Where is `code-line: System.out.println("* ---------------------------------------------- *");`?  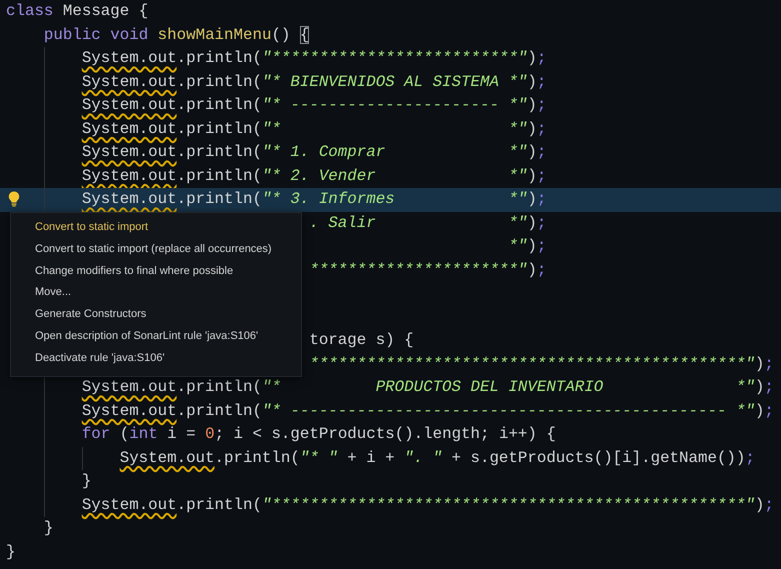
code-line: System.out.println("* ---------------------------------------------- *"); is located at coordinates (428, 411).